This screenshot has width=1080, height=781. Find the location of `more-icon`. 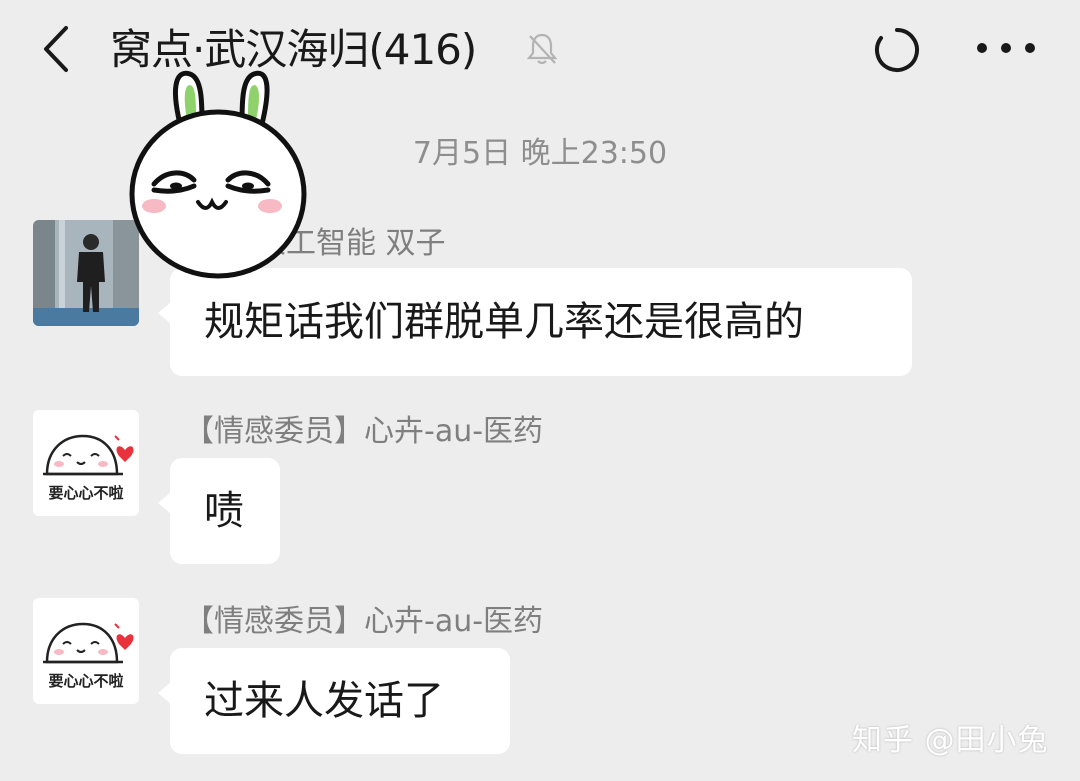

more-icon is located at coordinates (1006, 48).